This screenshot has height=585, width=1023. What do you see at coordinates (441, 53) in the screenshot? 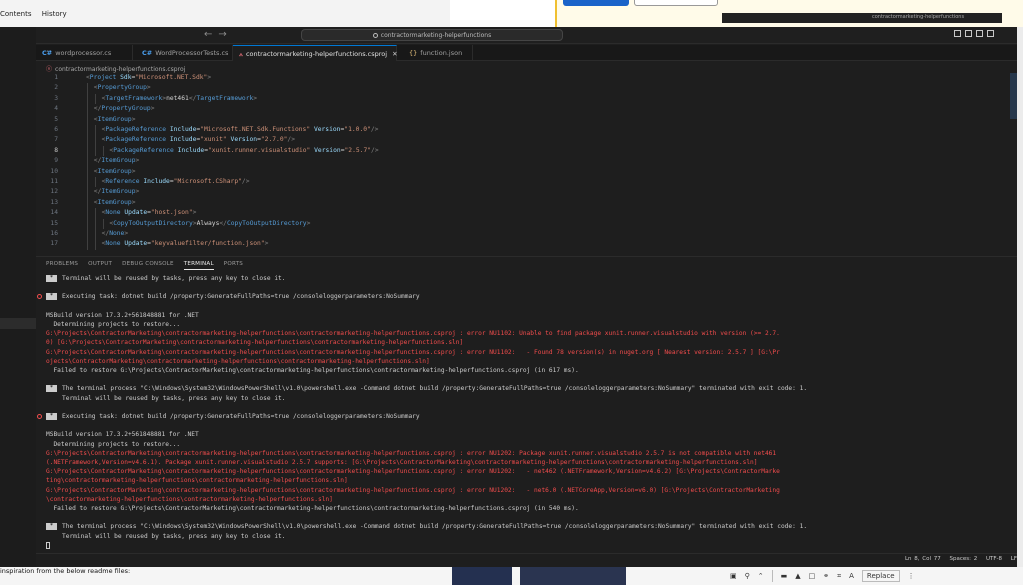
I see `tab-label: function.json` at bounding box center [441, 53].